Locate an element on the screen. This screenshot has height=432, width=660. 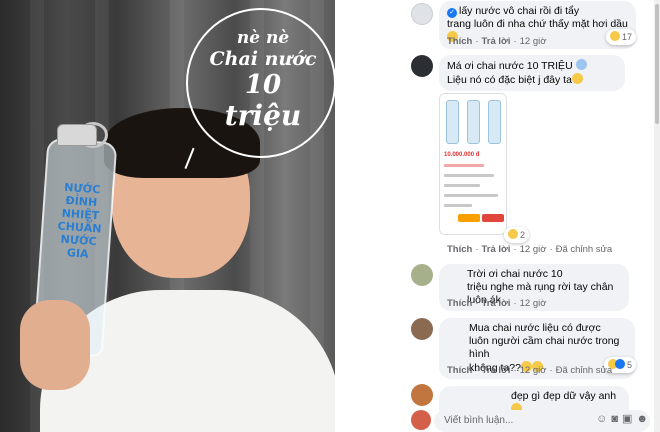
comment-text: đẹp gì đẹp dữ vậy anh is located at coordinates (564, 396).